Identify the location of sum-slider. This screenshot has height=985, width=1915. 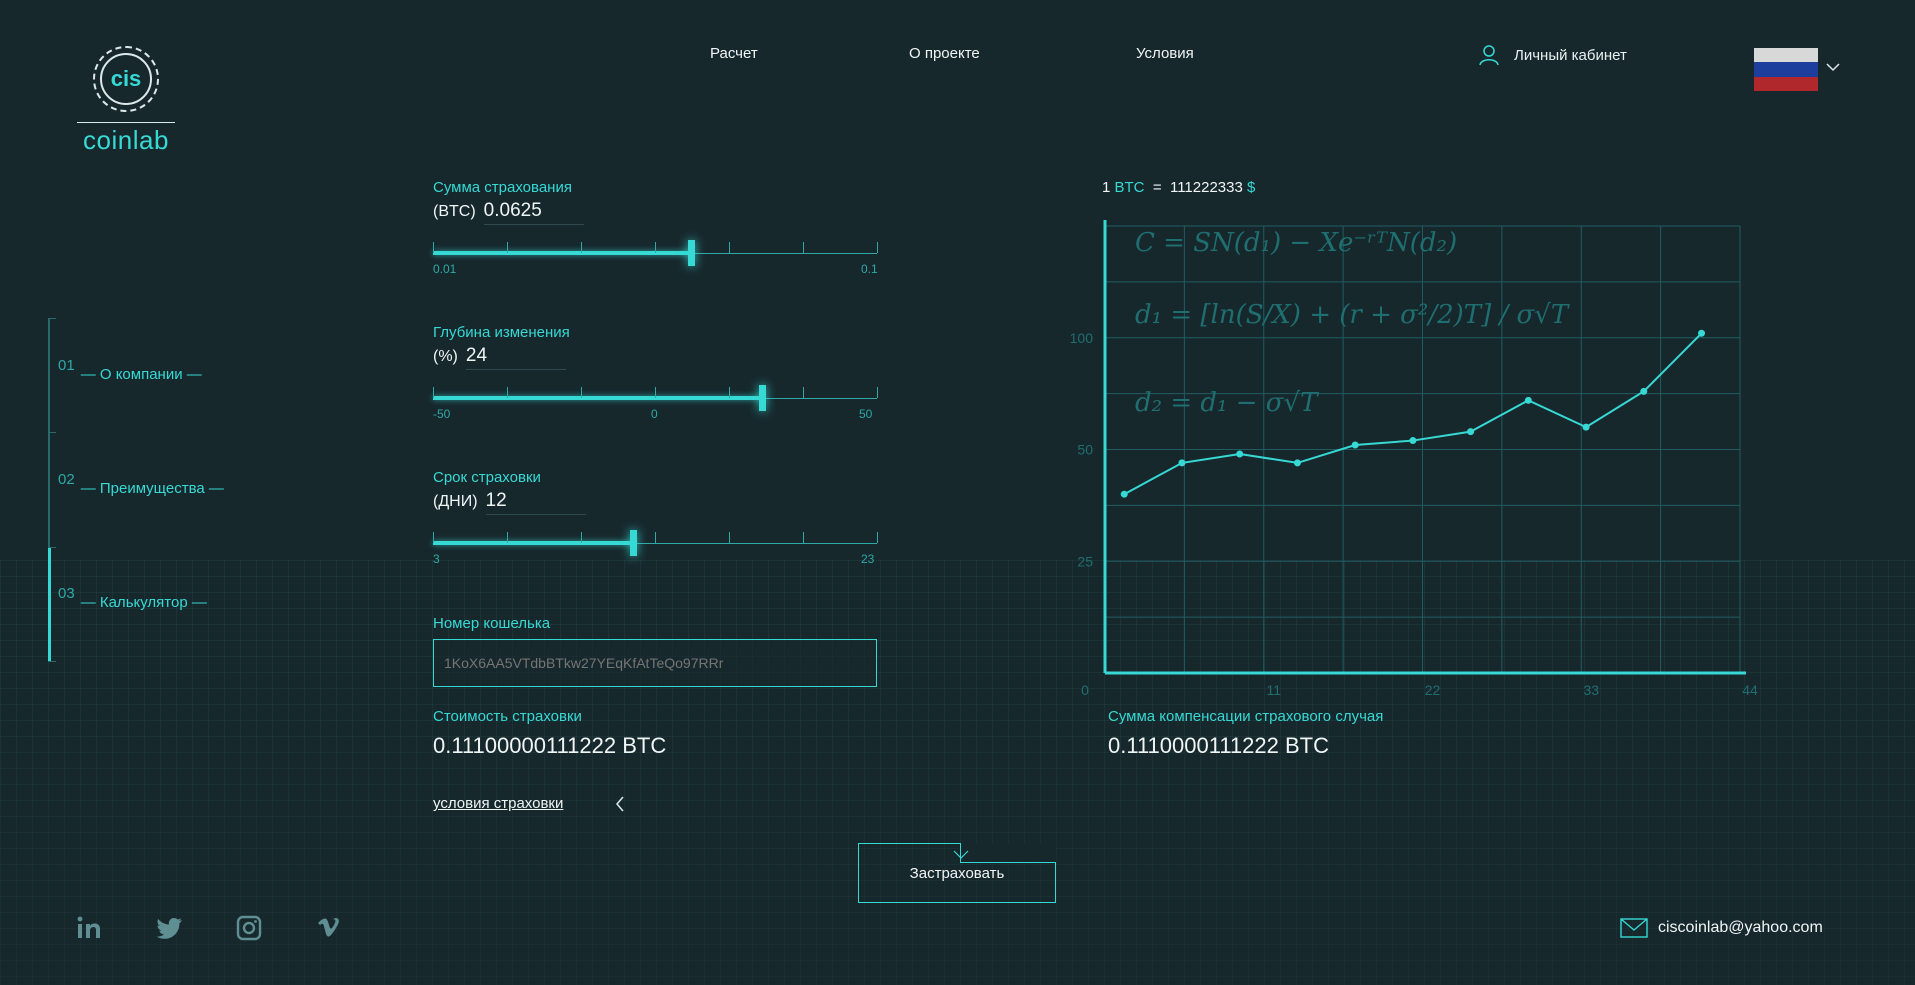
(655, 253).